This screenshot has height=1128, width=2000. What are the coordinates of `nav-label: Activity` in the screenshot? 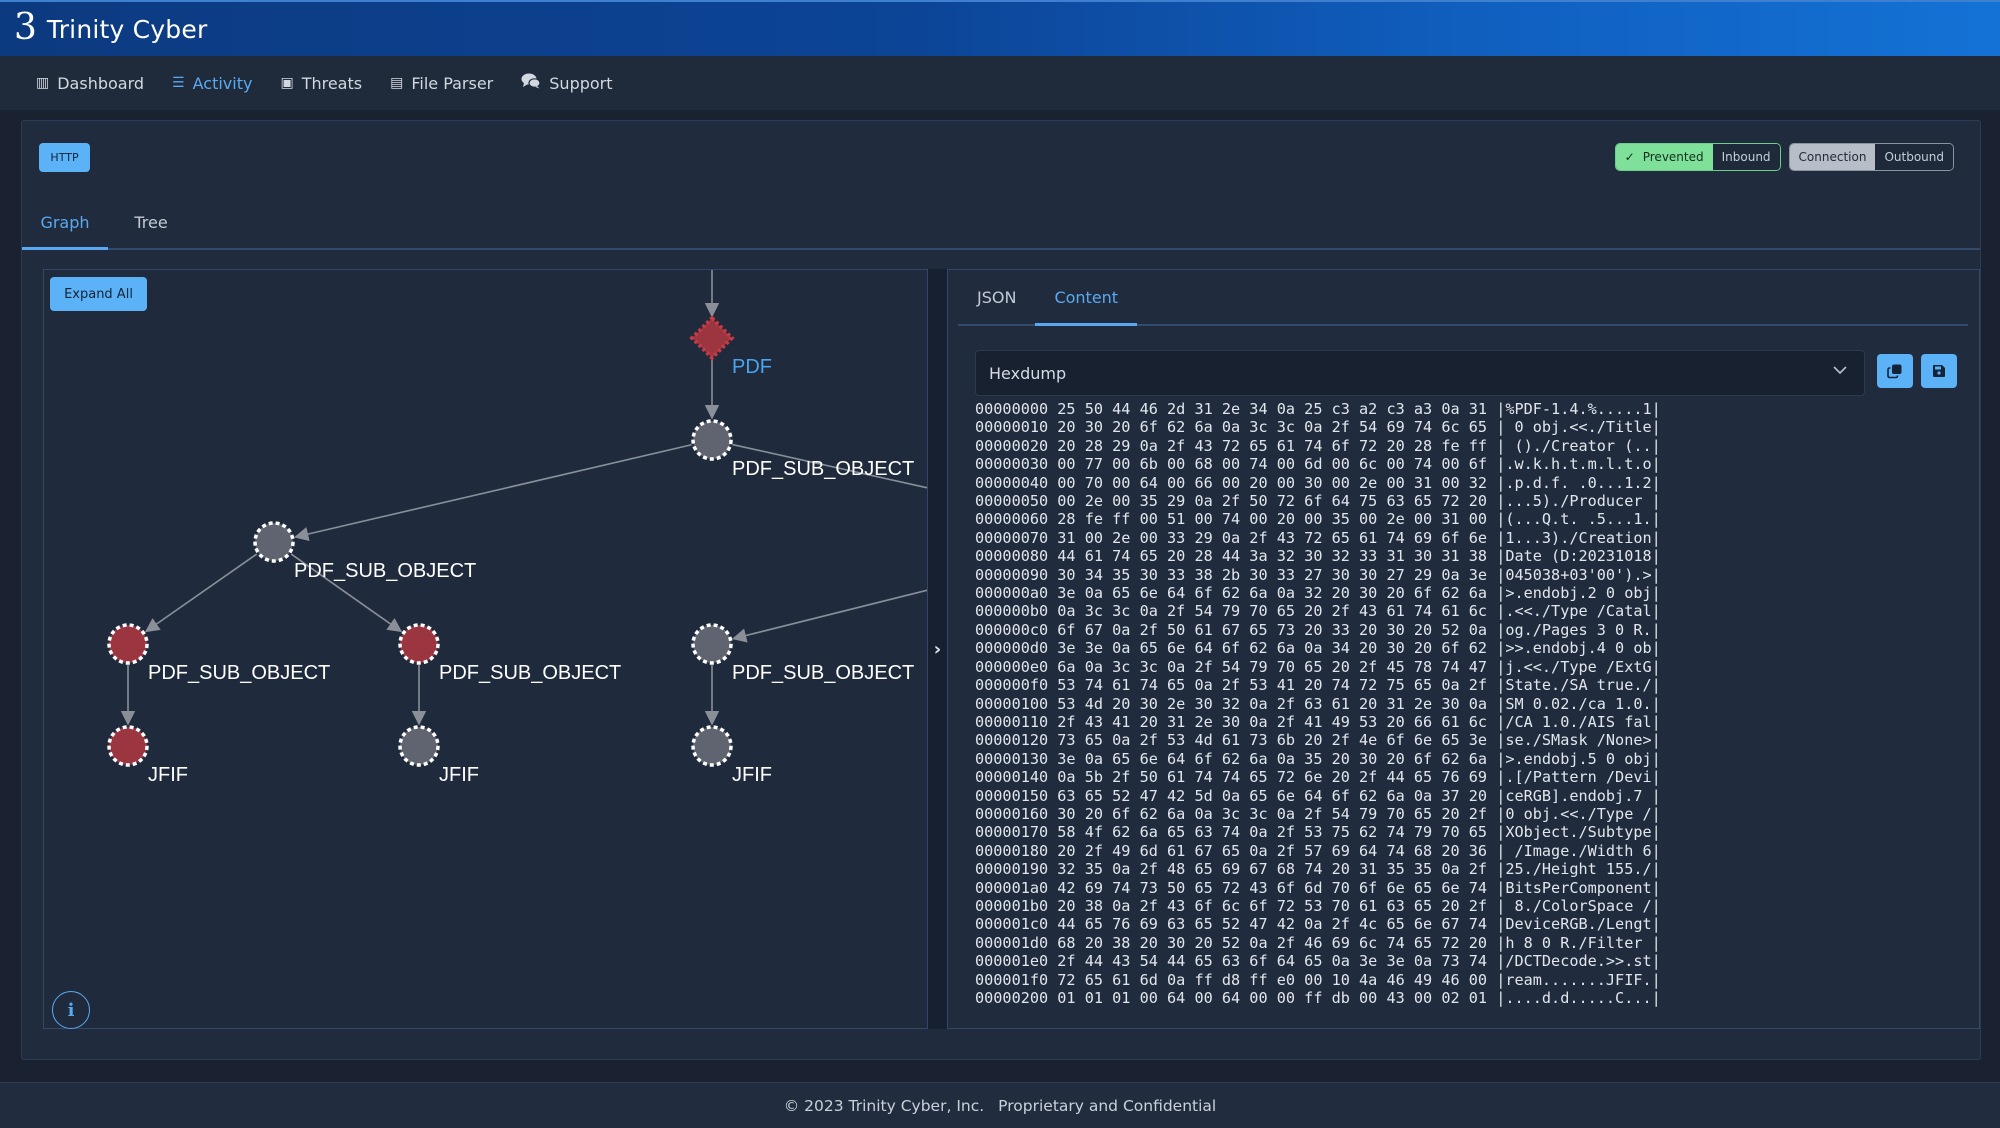 It's located at (222, 83).